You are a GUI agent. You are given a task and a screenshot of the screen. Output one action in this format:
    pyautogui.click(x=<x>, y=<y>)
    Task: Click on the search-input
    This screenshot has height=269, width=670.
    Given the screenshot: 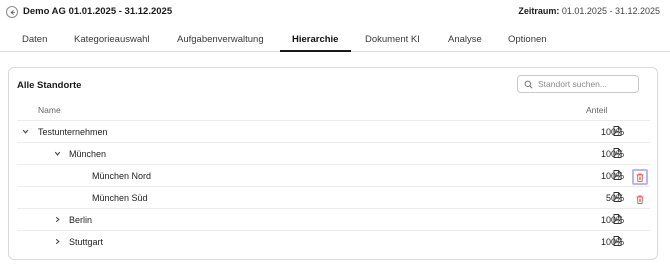 What is the action you would take?
    pyautogui.click(x=588, y=84)
    